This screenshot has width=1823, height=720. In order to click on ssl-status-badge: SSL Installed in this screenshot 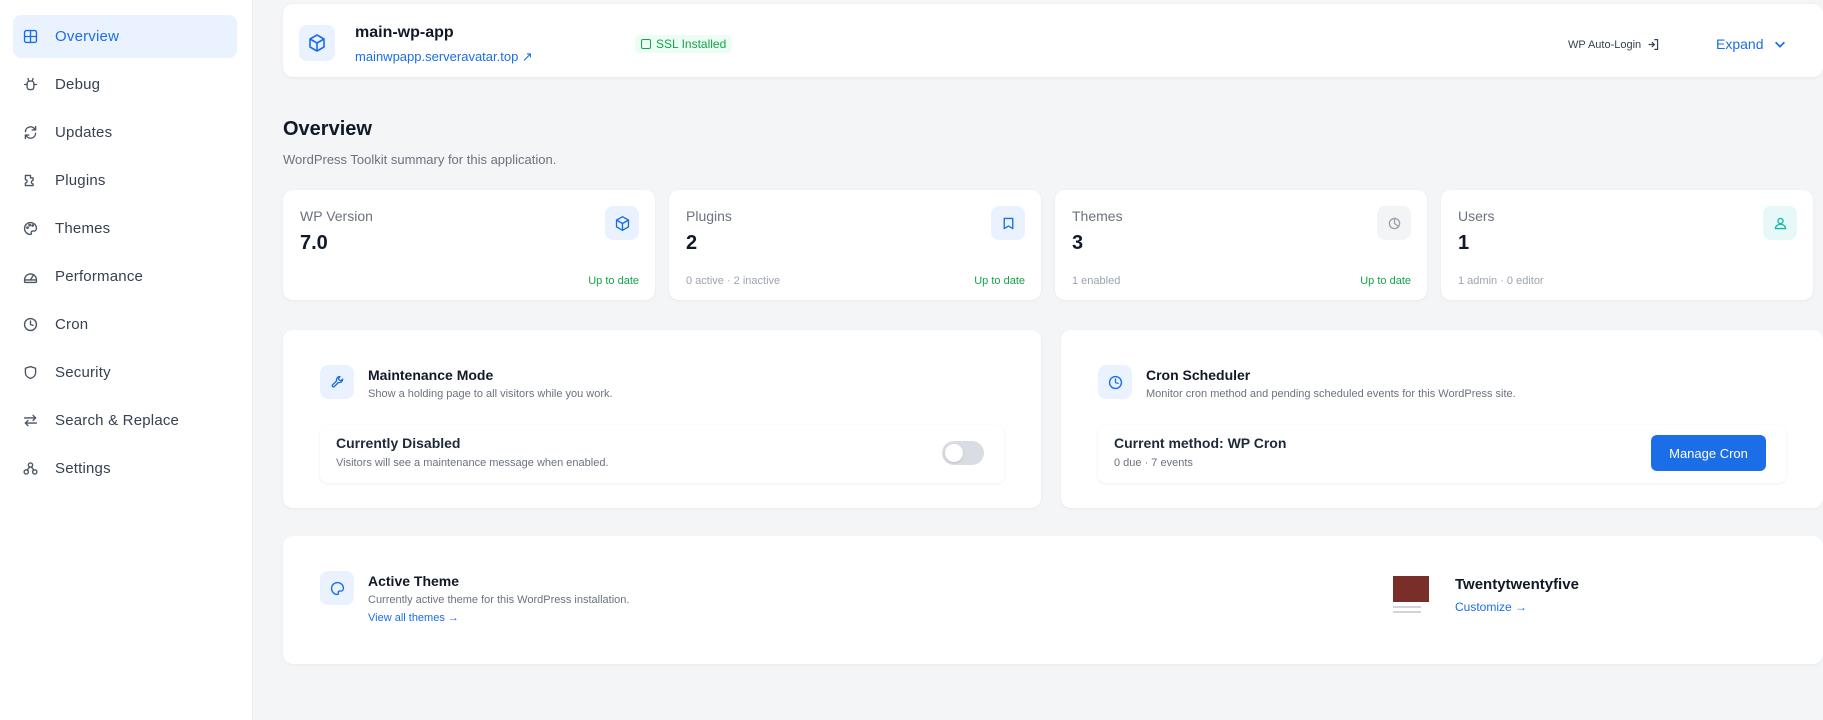, I will do `click(684, 44)`.